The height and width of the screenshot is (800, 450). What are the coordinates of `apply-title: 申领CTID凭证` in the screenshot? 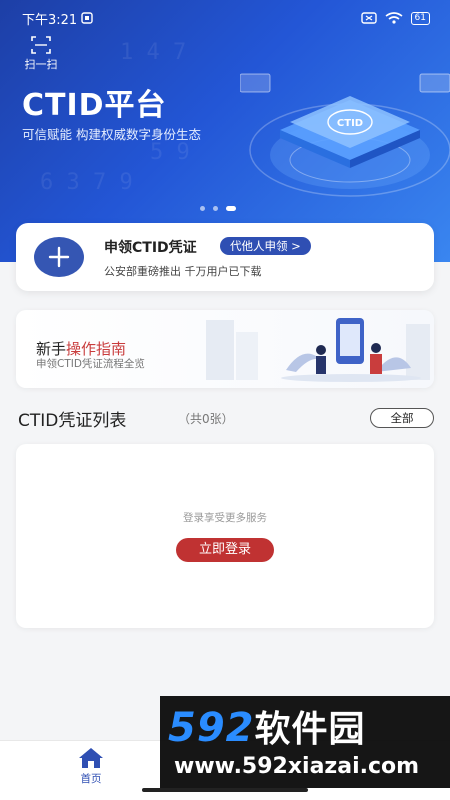 It's located at (150, 248).